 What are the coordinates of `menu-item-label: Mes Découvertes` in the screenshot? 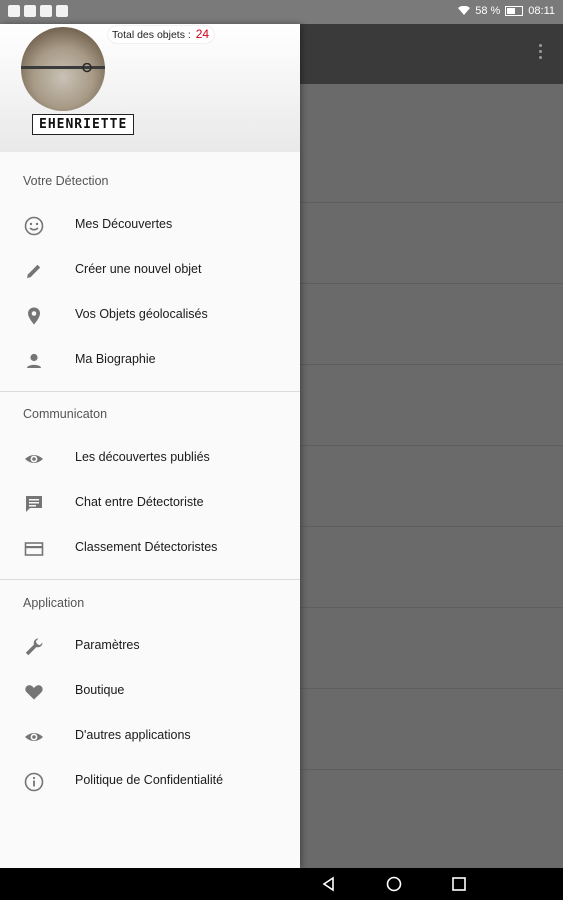 It's located at (124, 224).